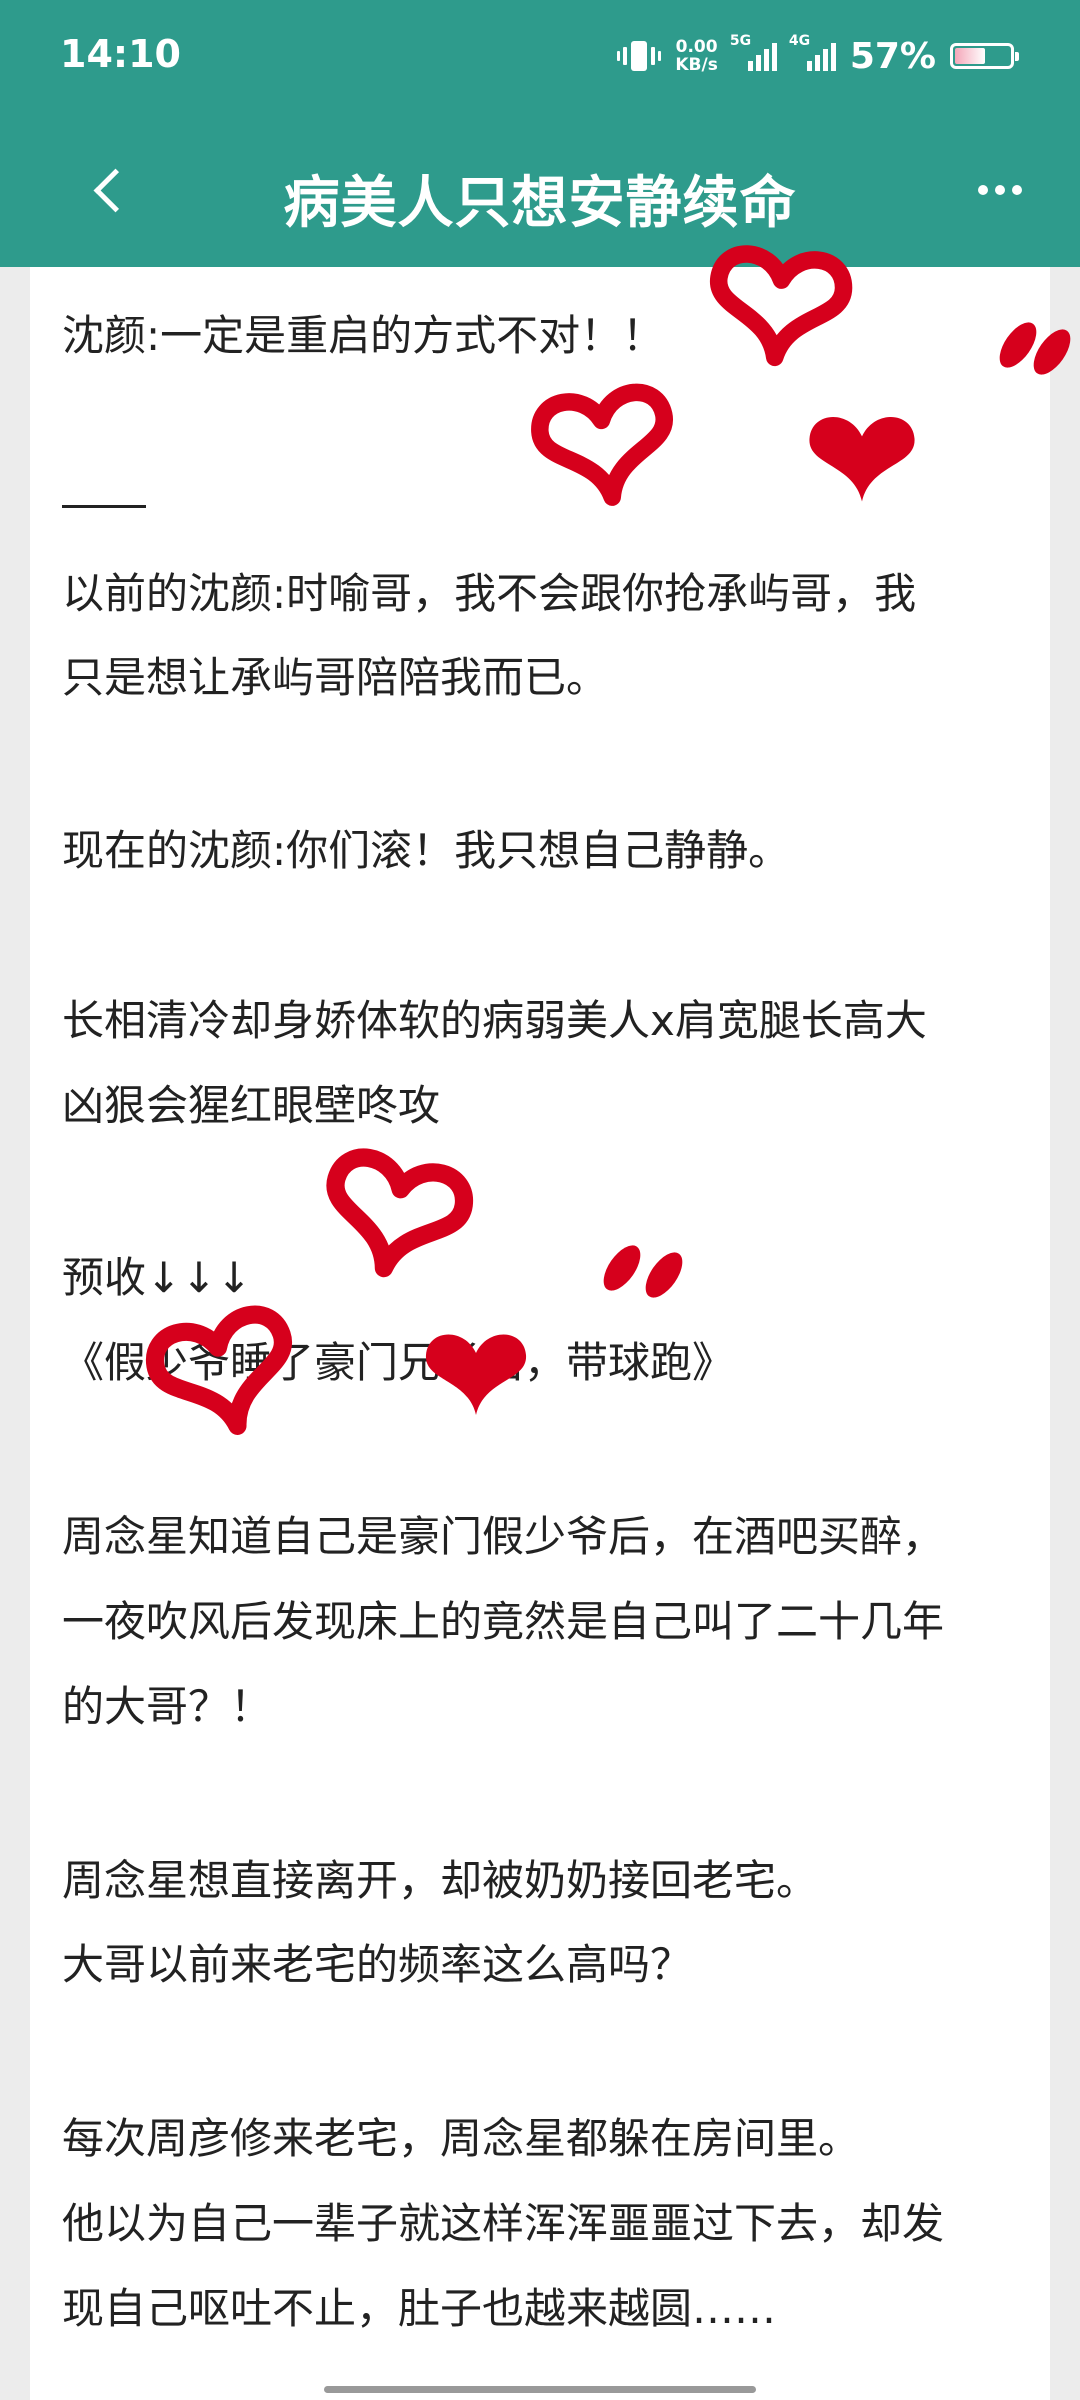  Describe the element at coordinates (984, 56) in the screenshot. I see `battery-icon` at that location.